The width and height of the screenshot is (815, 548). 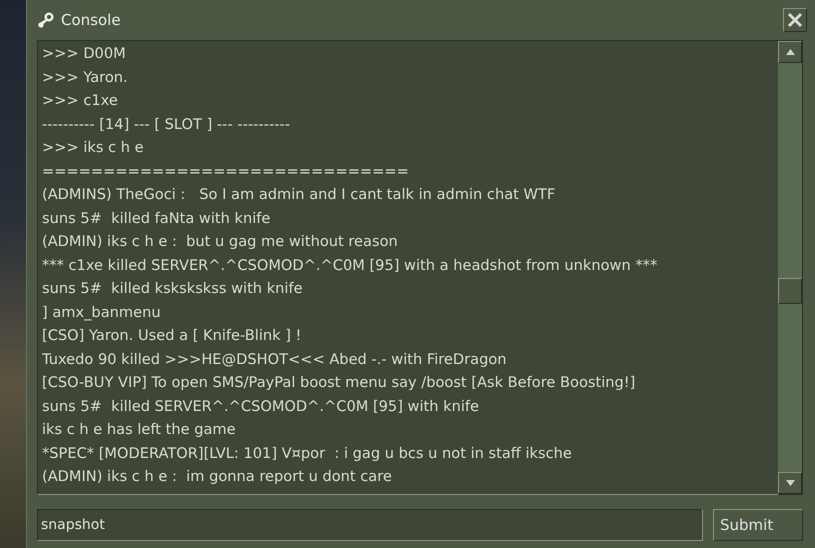 I want to click on log-line: [CSO] Yaron. Used a [ Knife-Blink ] !, so click(x=172, y=336).